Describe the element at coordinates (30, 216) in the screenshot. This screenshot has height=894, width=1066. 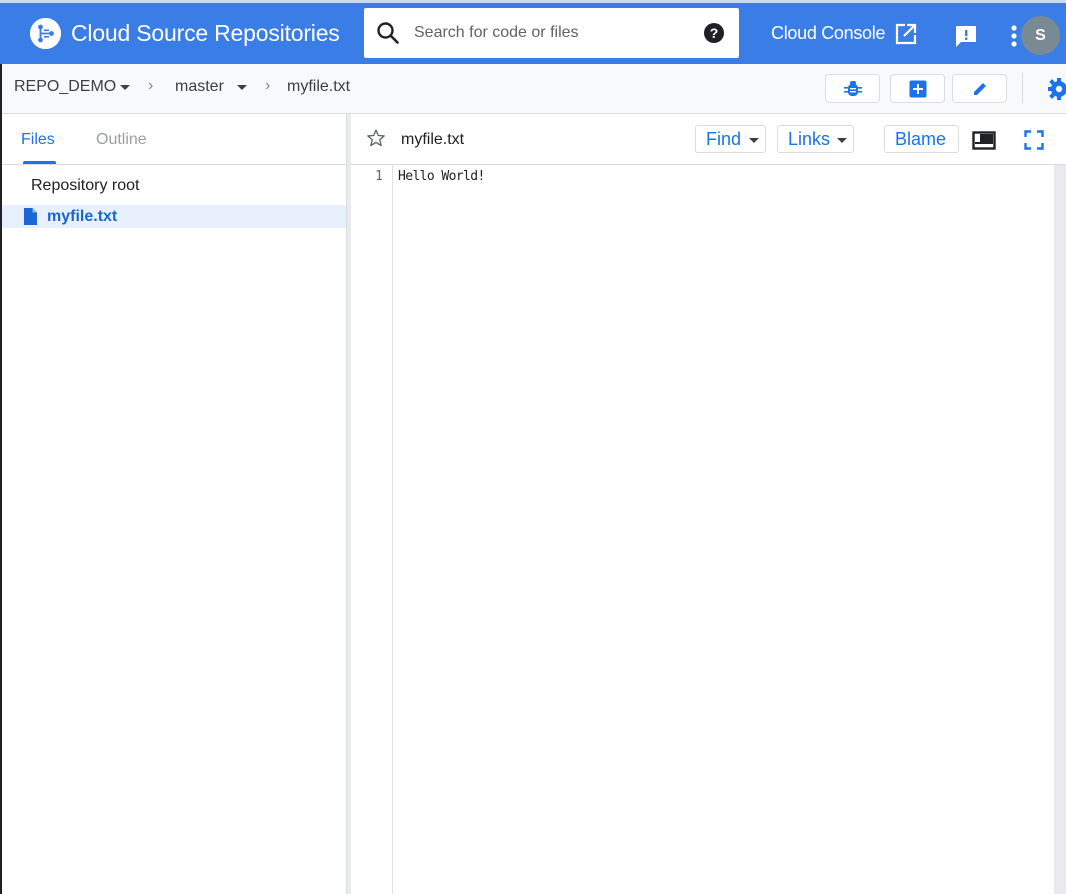
I see `file-icon` at that location.